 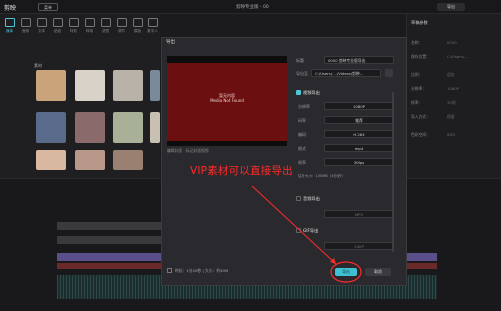 I want to click on annotation-circle, so click(x=346, y=272).